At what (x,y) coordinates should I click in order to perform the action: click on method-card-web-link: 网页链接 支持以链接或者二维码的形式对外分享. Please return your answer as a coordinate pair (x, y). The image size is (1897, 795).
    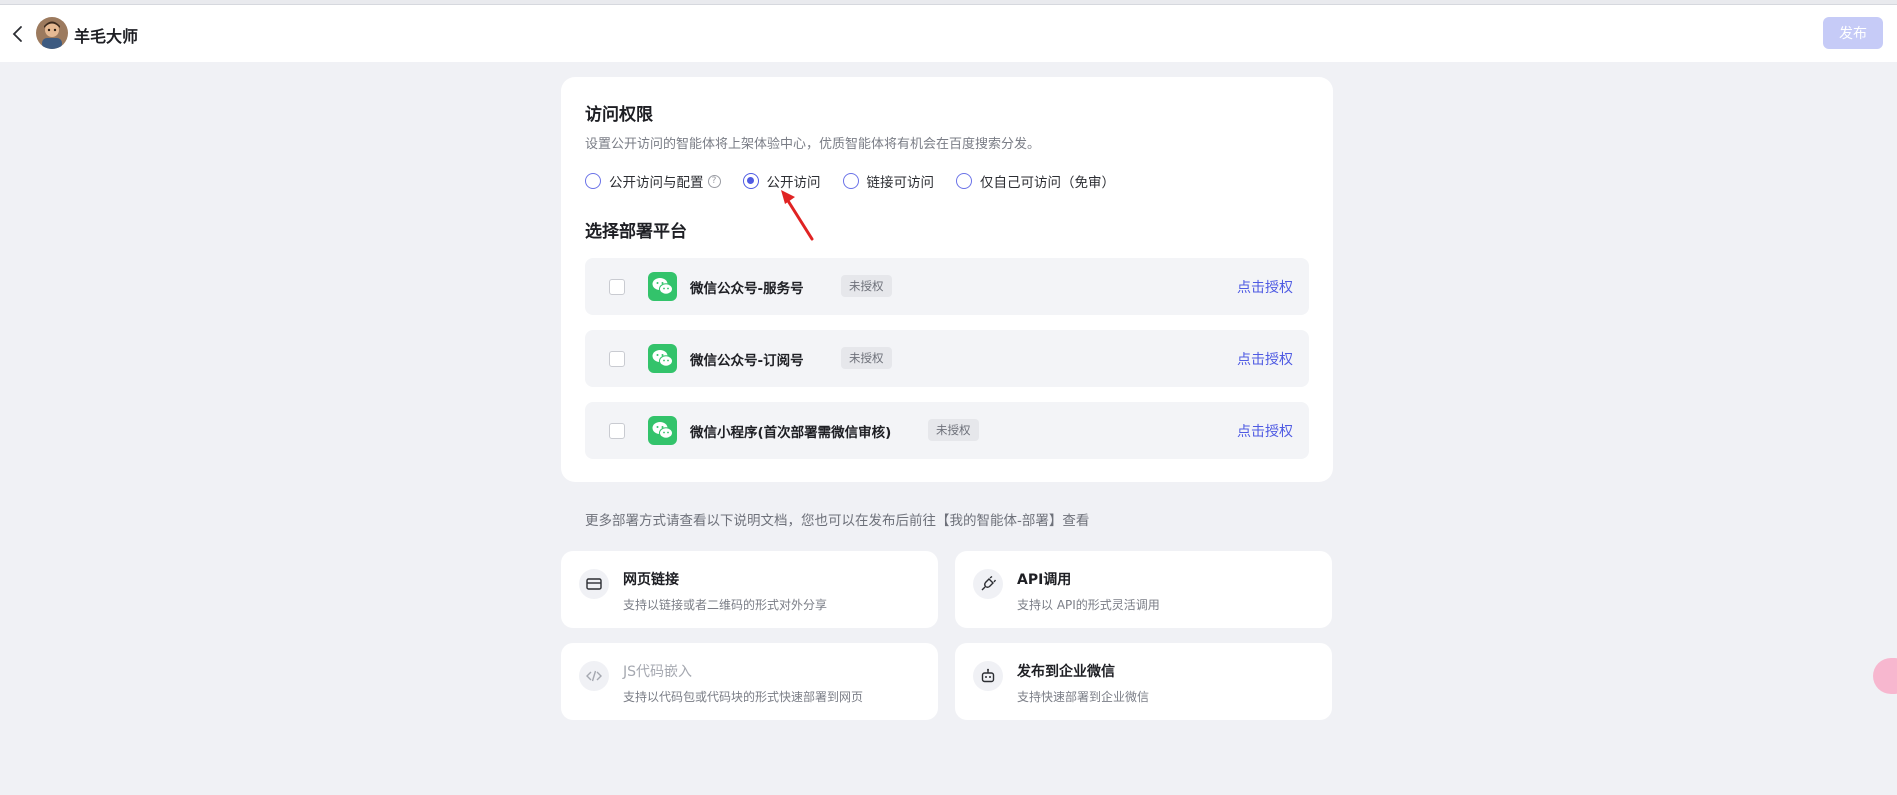
    Looking at the image, I should click on (749, 589).